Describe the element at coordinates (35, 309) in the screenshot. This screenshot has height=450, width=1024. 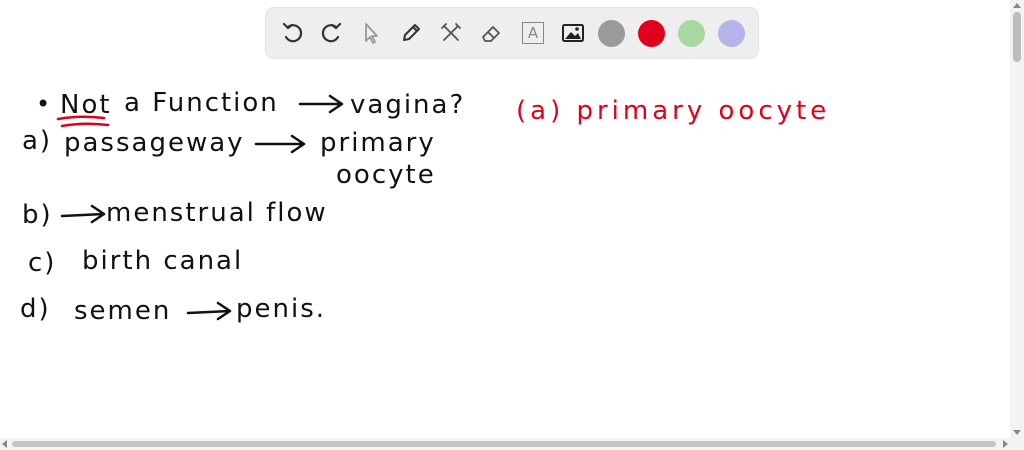
I see `option-d-label: d)` at that location.